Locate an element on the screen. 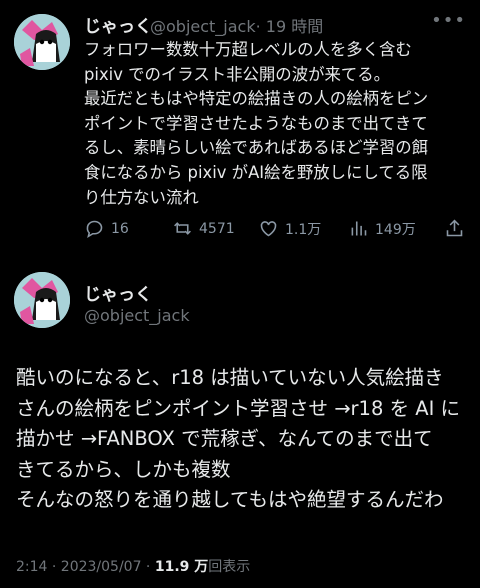  reply-icon is located at coordinates (94, 229).